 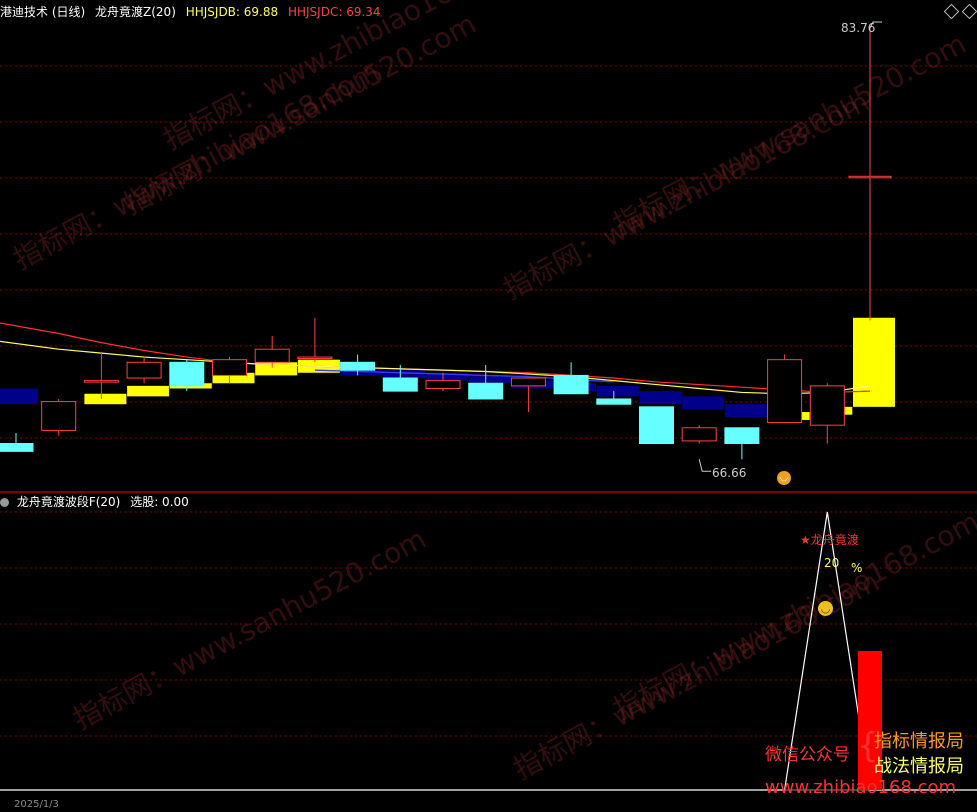 What do you see at coordinates (807, 755) in the screenshot?
I see `promo-wechat: 微信公众号` at bounding box center [807, 755].